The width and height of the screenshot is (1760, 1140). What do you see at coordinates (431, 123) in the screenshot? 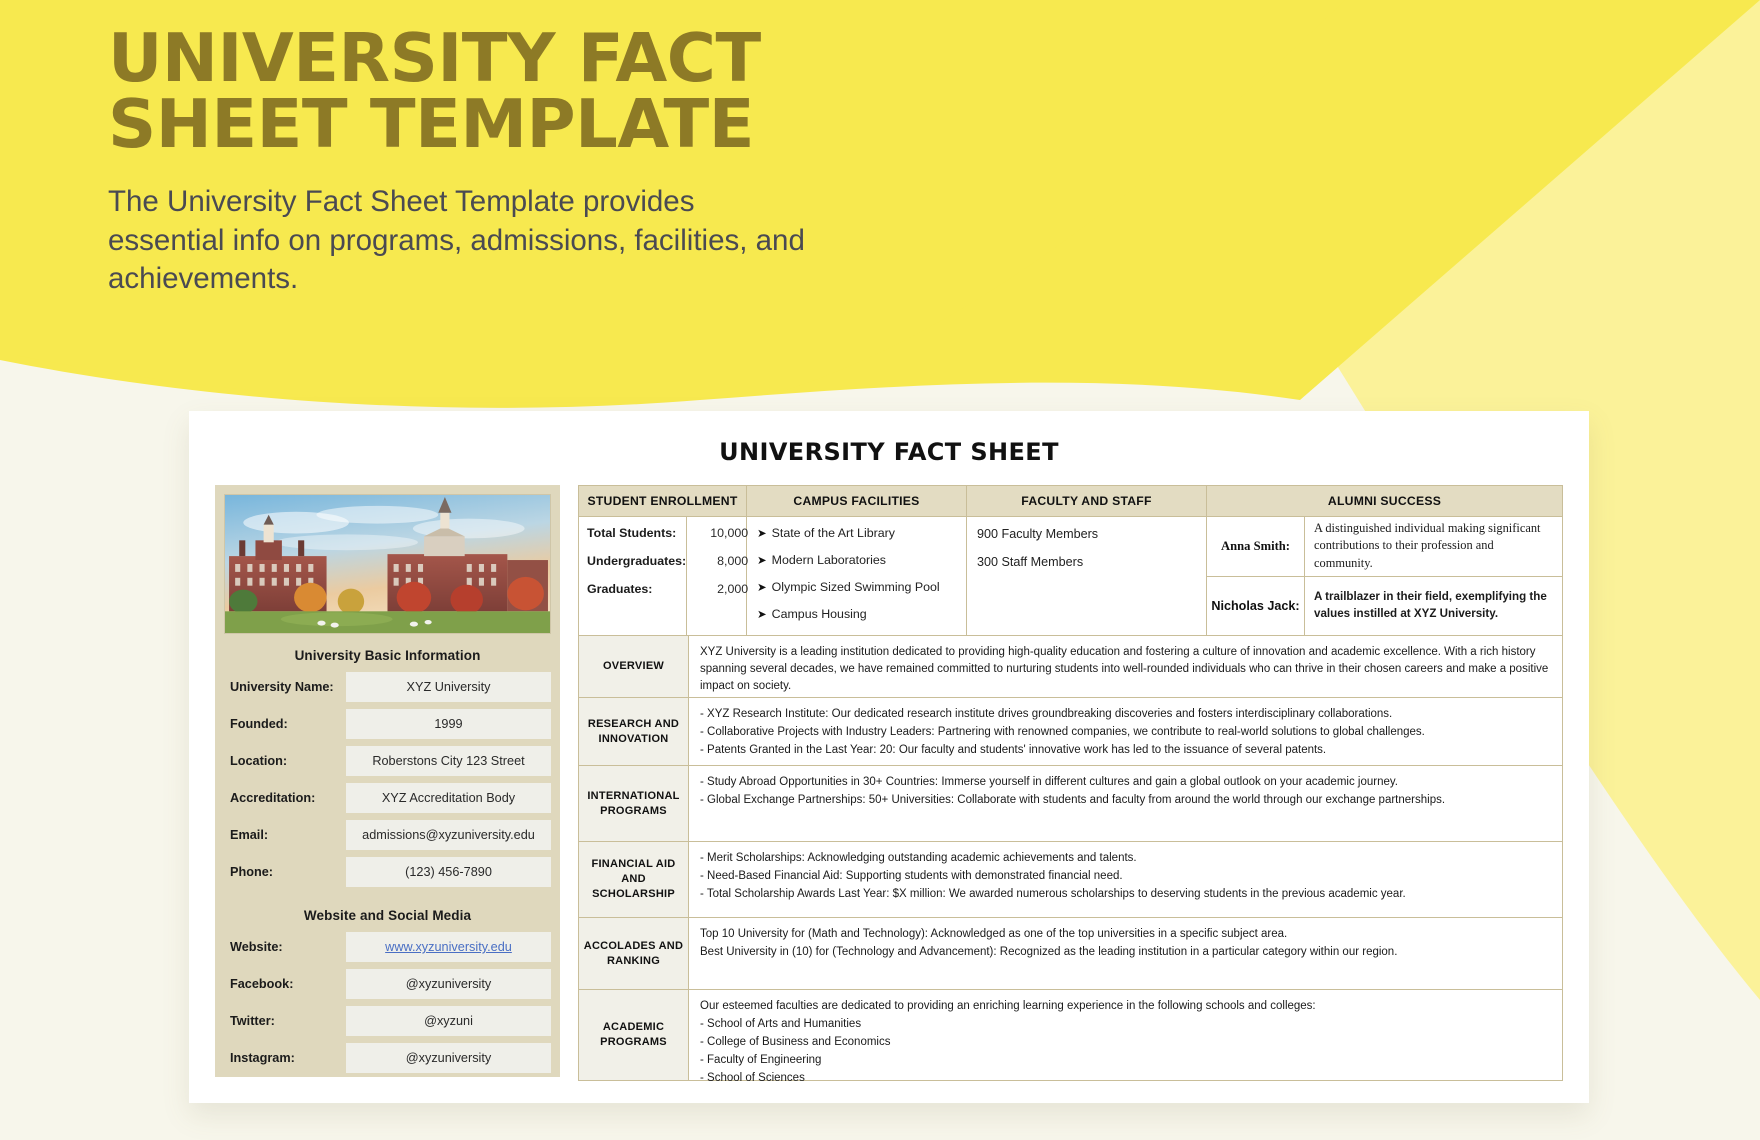
I see `hero-title-line2: SHEET TEMPLATE` at bounding box center [431, 123].